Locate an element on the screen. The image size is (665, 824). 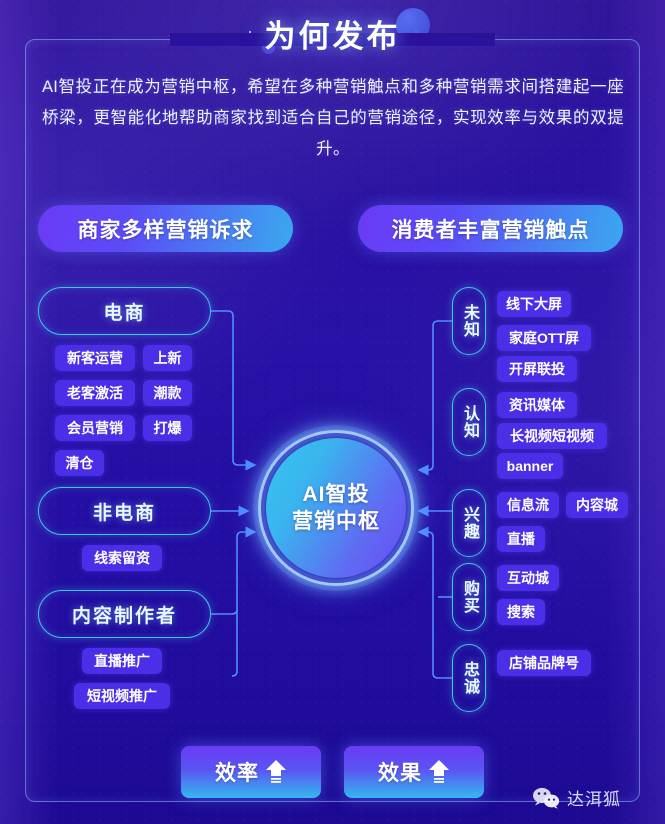
stage-pill-purchase: 购买 is located at coordinates (469, 597).